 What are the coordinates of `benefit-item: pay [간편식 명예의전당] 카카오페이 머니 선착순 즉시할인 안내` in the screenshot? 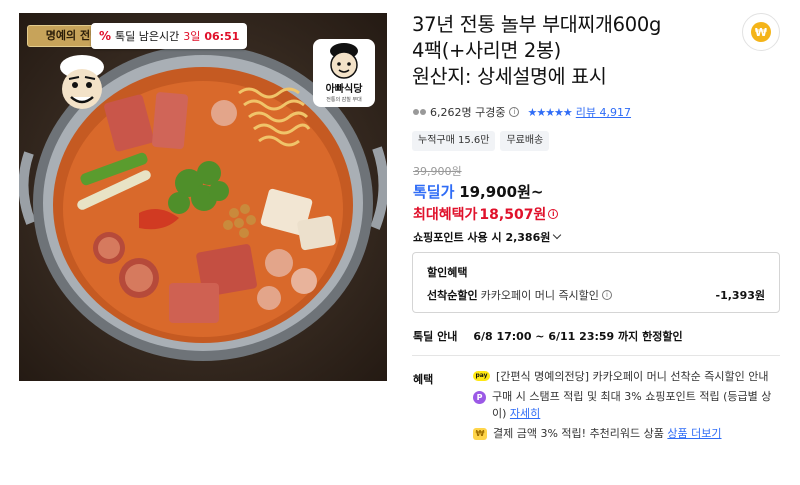 It's located at (628, 376).